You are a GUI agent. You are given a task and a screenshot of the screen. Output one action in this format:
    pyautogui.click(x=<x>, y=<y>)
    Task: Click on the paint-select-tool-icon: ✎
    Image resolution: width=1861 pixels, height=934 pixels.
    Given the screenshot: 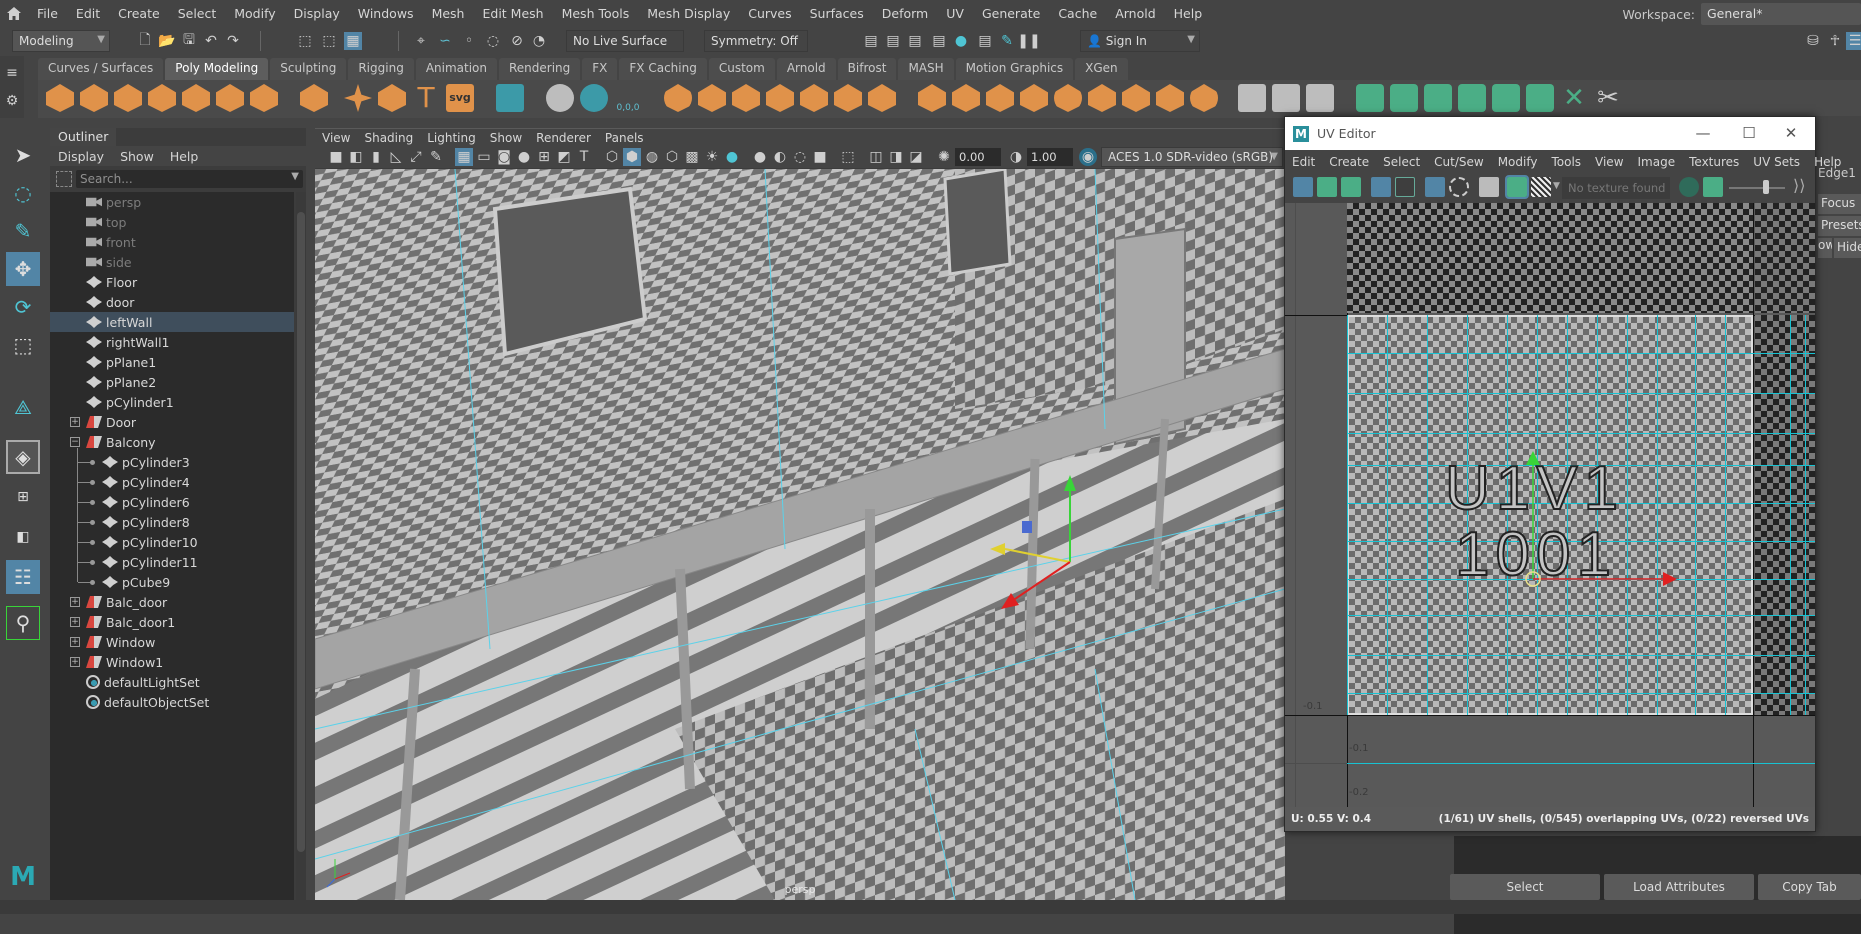 What is the action you would take?
    pyautogui.click(x=23, y=231)
    